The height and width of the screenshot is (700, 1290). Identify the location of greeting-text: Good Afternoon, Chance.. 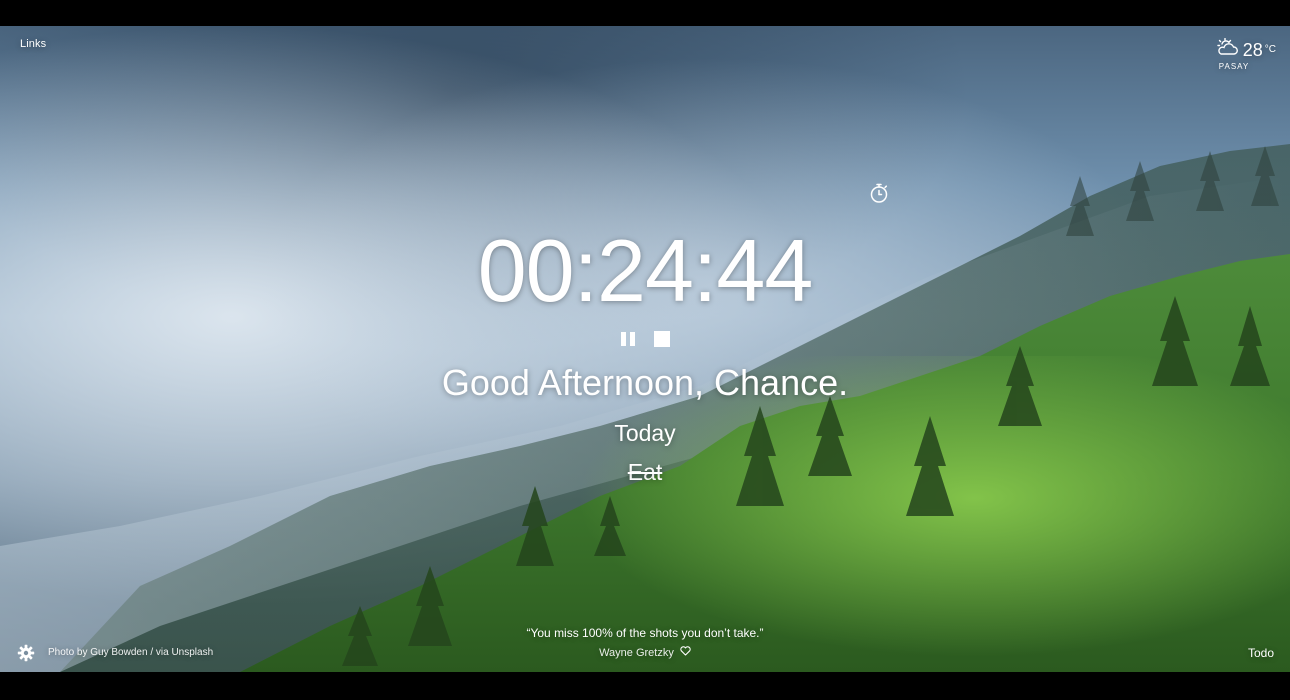
(645, 382).